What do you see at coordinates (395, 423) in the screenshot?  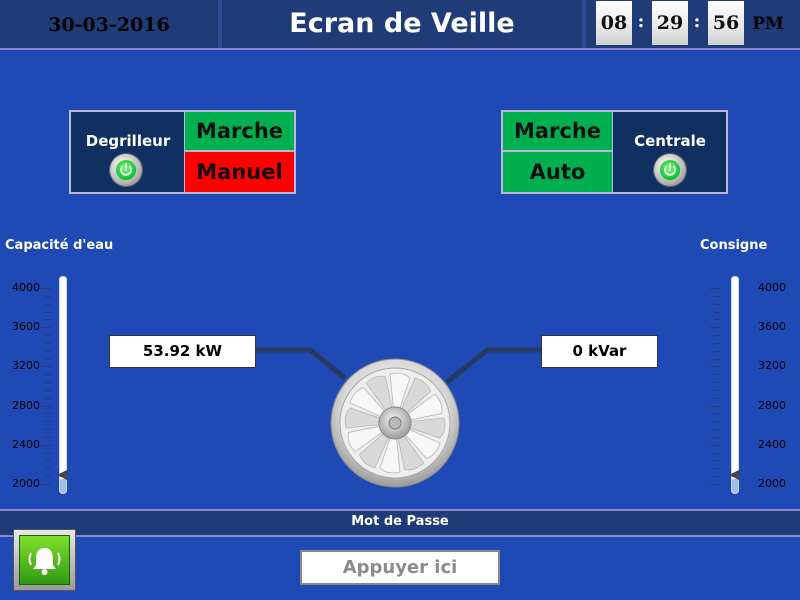 I see `fan-icon` at bounding box center [395, 423].